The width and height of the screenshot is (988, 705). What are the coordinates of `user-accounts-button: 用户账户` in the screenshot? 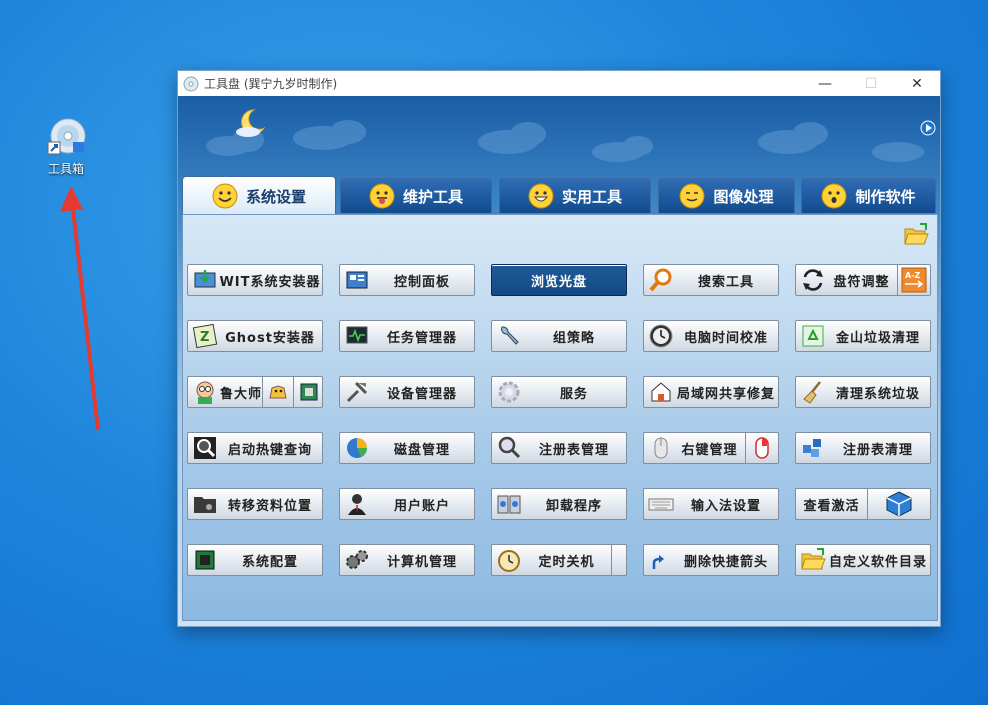 It's located at (407, 504).